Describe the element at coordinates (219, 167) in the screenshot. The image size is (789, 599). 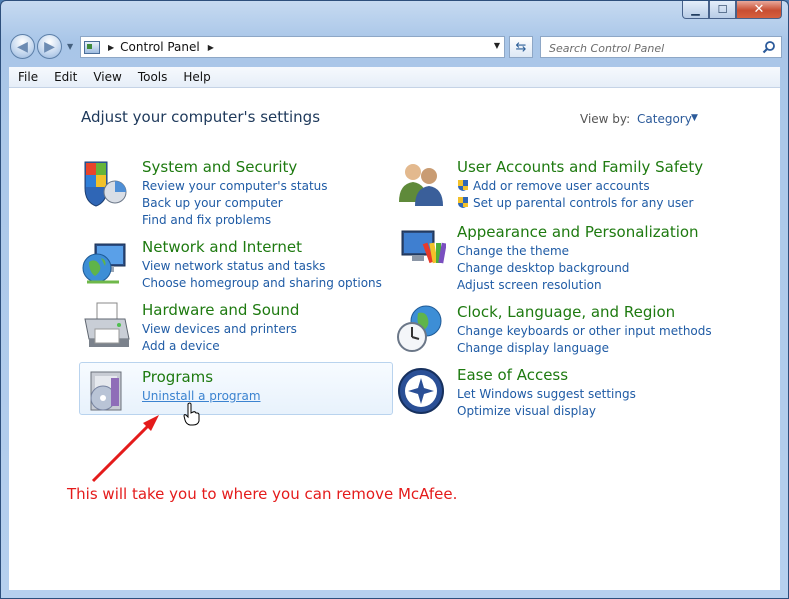
I see `category-title: System and Security` at that location.